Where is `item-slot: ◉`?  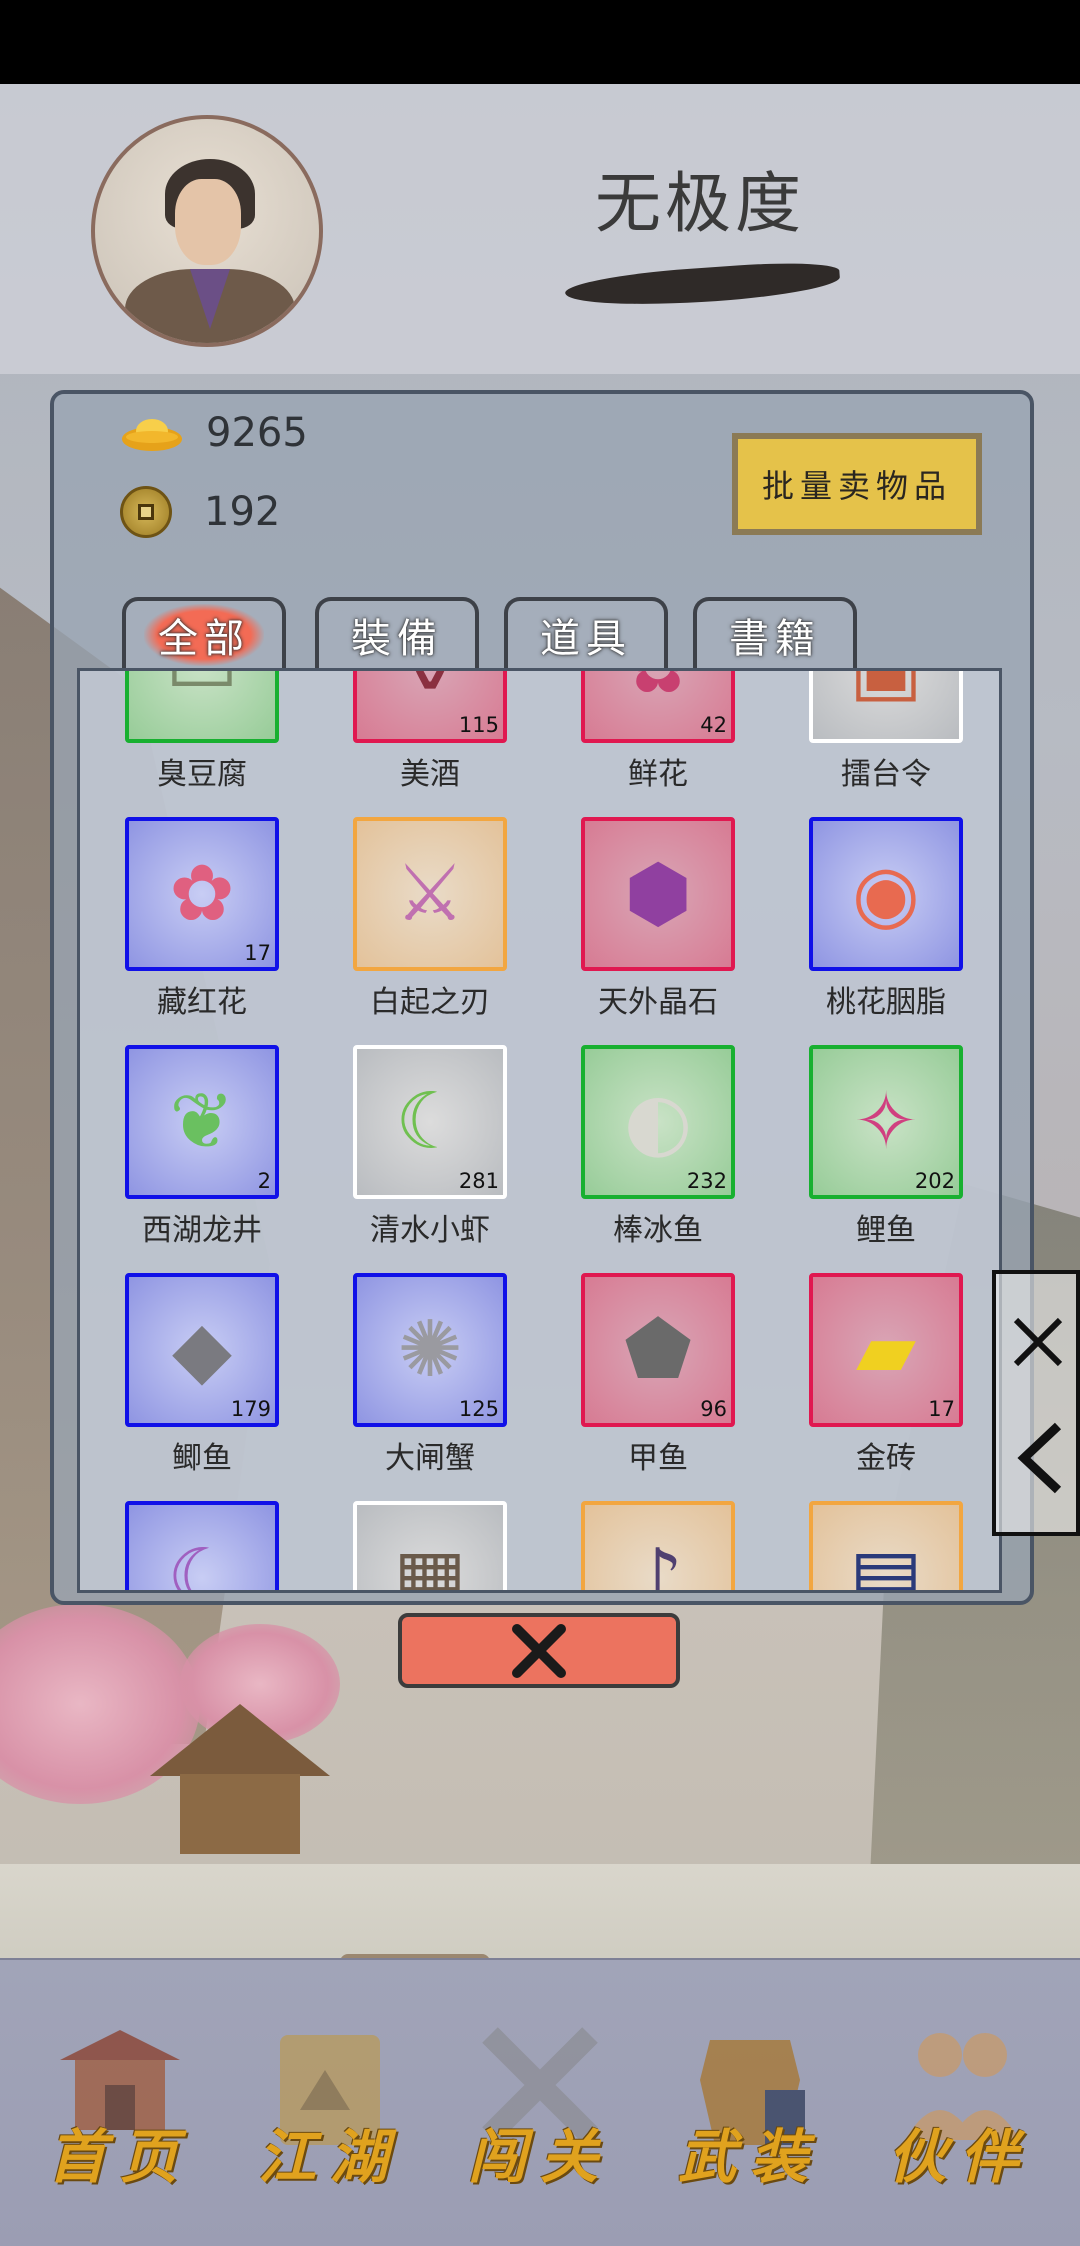
item-slot: ◉ is located at coordinates (886, 894).